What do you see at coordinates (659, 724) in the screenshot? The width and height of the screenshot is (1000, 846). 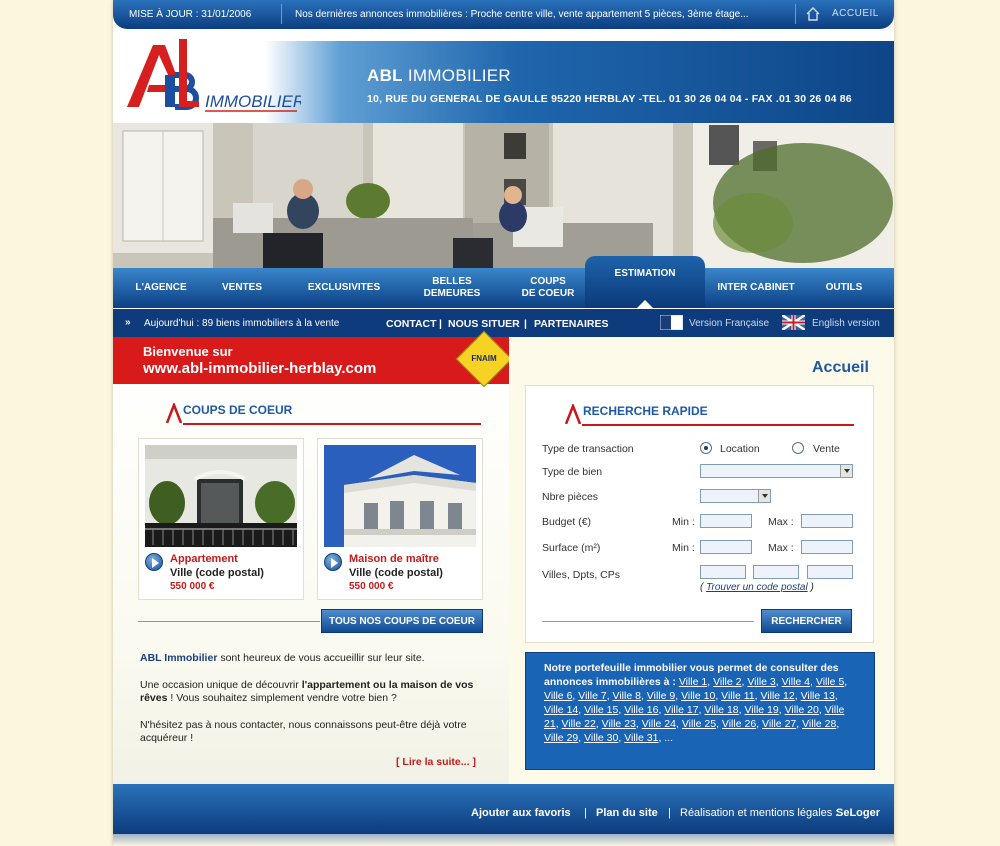 I see `ville-link: Ville 24` at bounding box center [659, 724].